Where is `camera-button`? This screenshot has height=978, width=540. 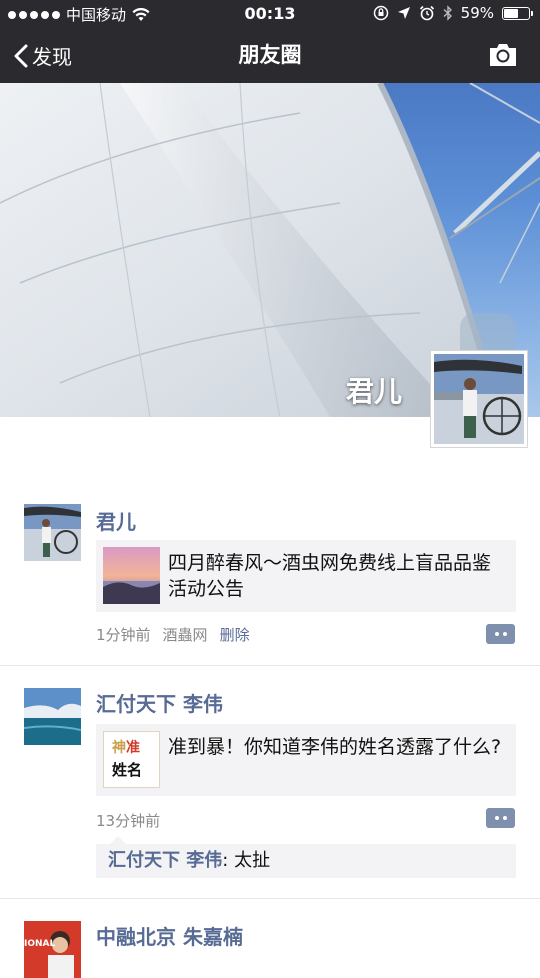
camera-button is located at coordinates (503, 55).